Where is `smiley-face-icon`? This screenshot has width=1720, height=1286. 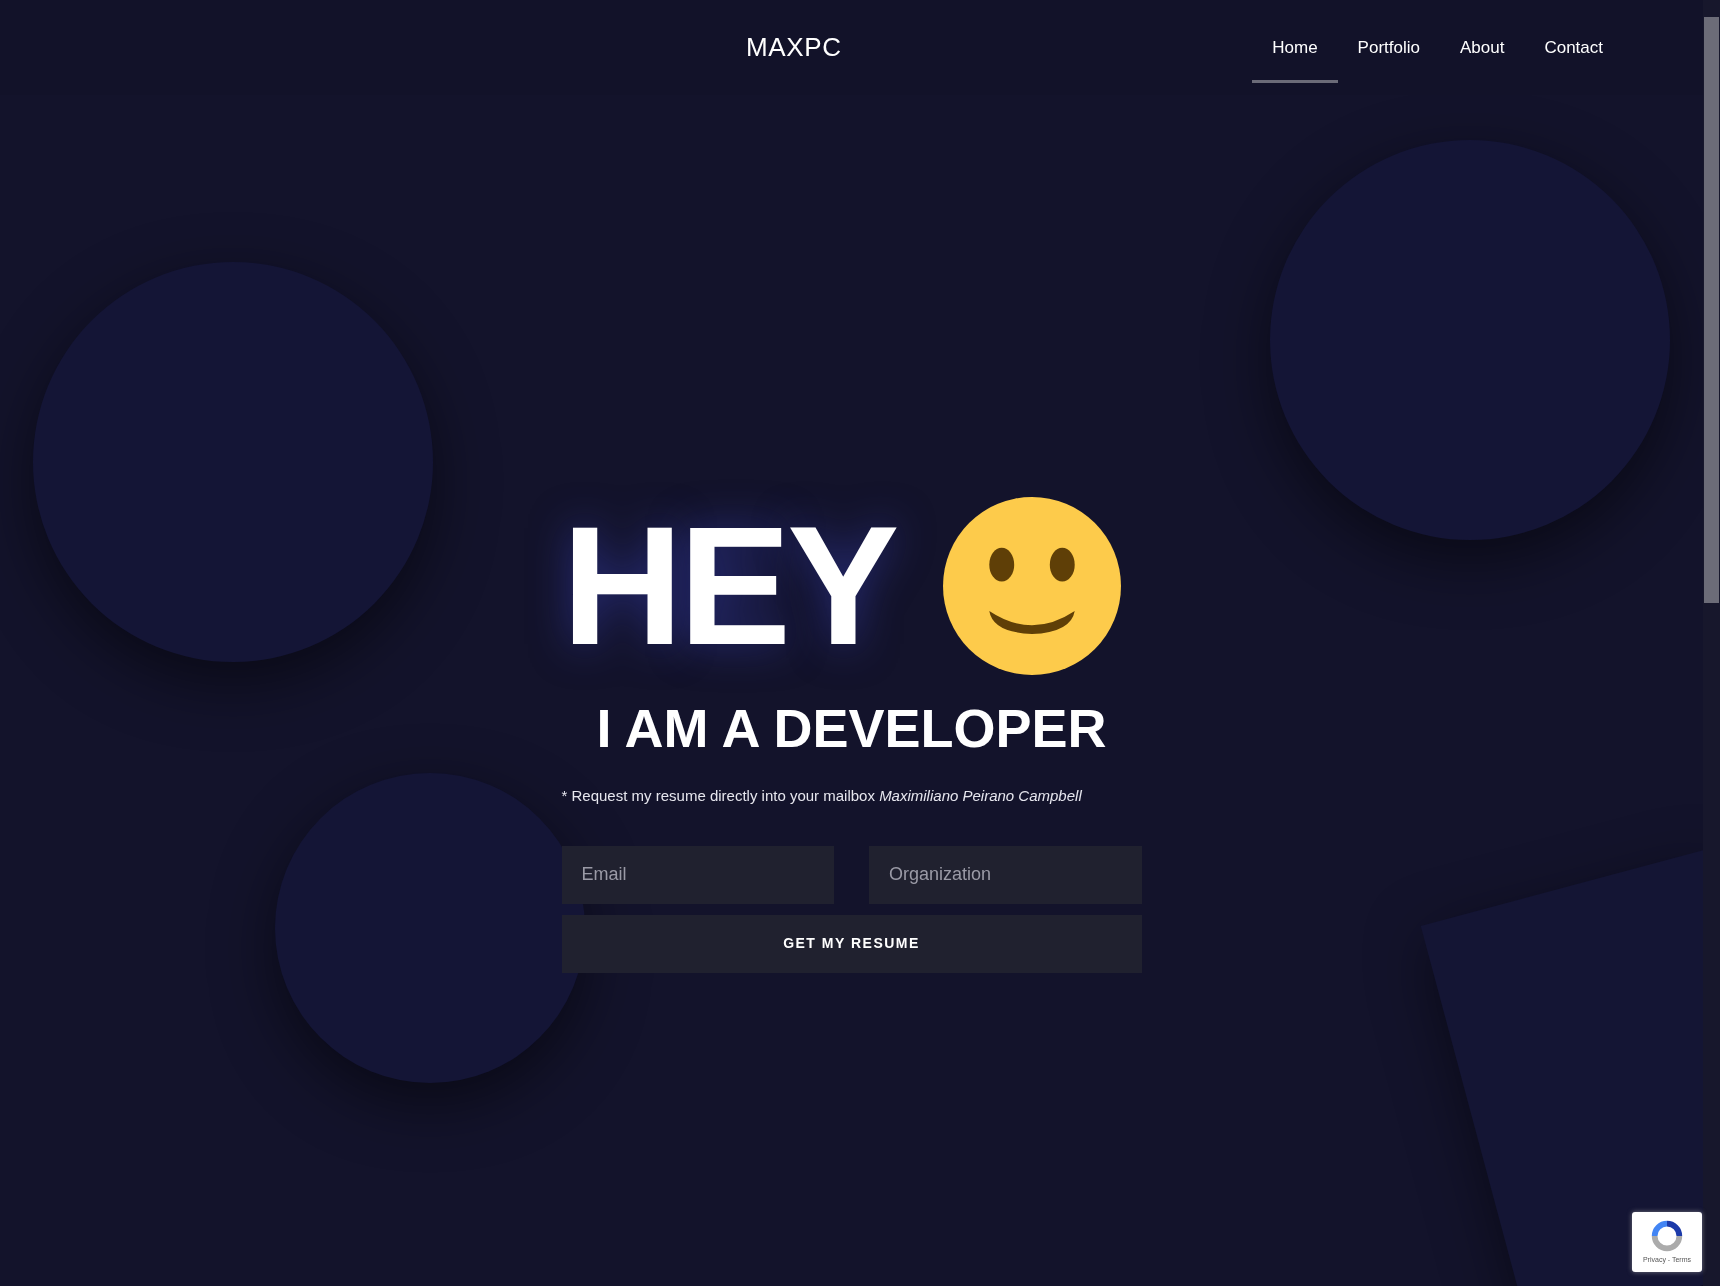
smiley-face-icon is located at coordinates (1032, 586).